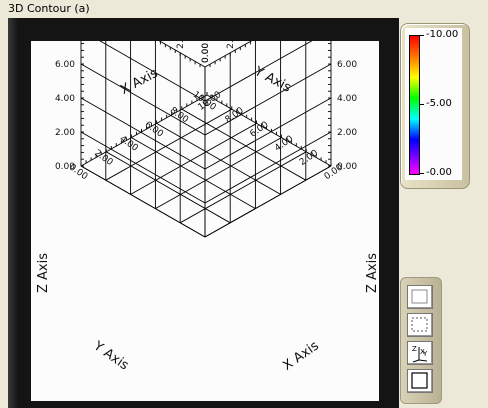 The height and width of the screenshot is (408, 488). What do you see at coordinates (414, 105) in the screenshot?
I see `color-ramp-bar` at bounding box center [414, 105].